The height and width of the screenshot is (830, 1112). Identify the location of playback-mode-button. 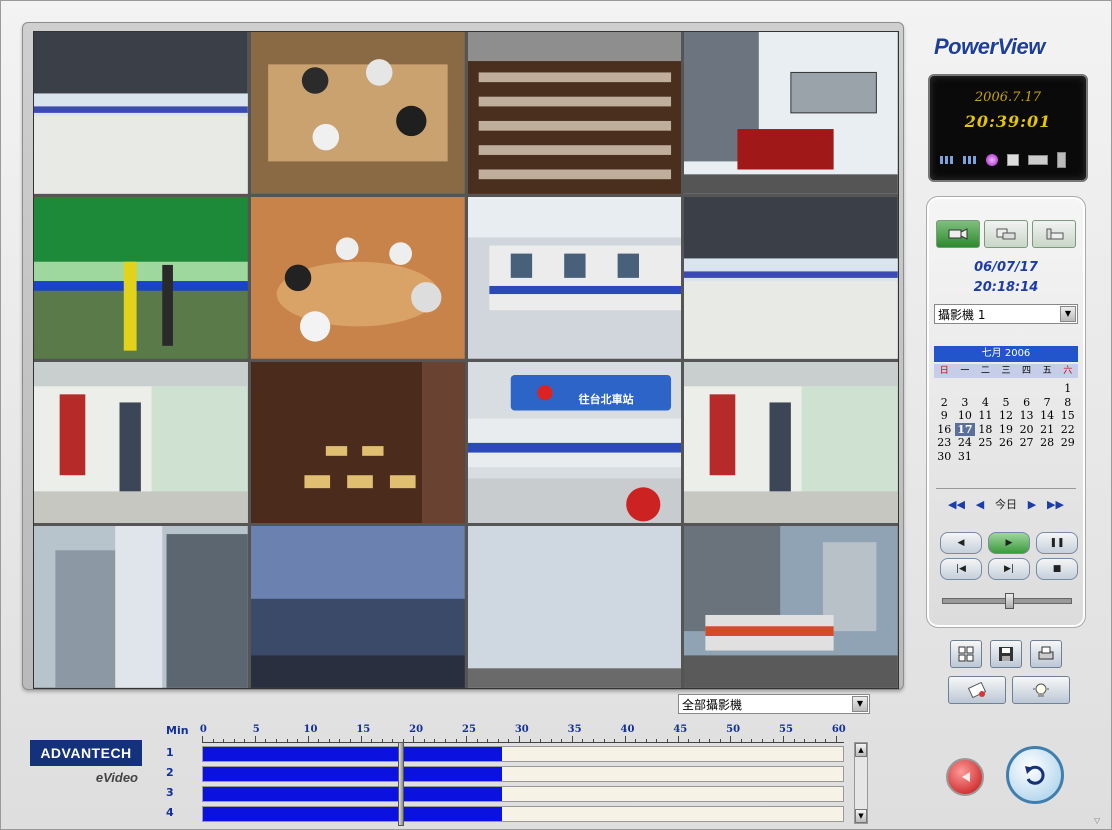
(1006, 234).